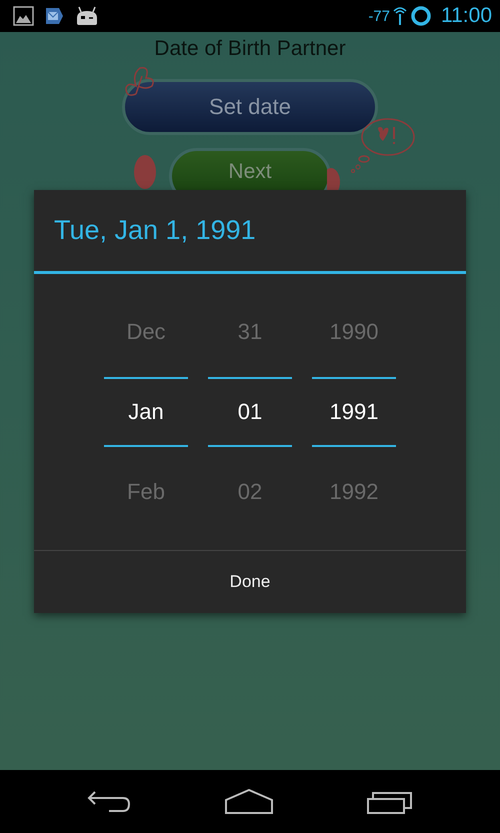 The width and height of the screenshot is (500, 833). I want to click on wifi-icon, so click(400, 16).